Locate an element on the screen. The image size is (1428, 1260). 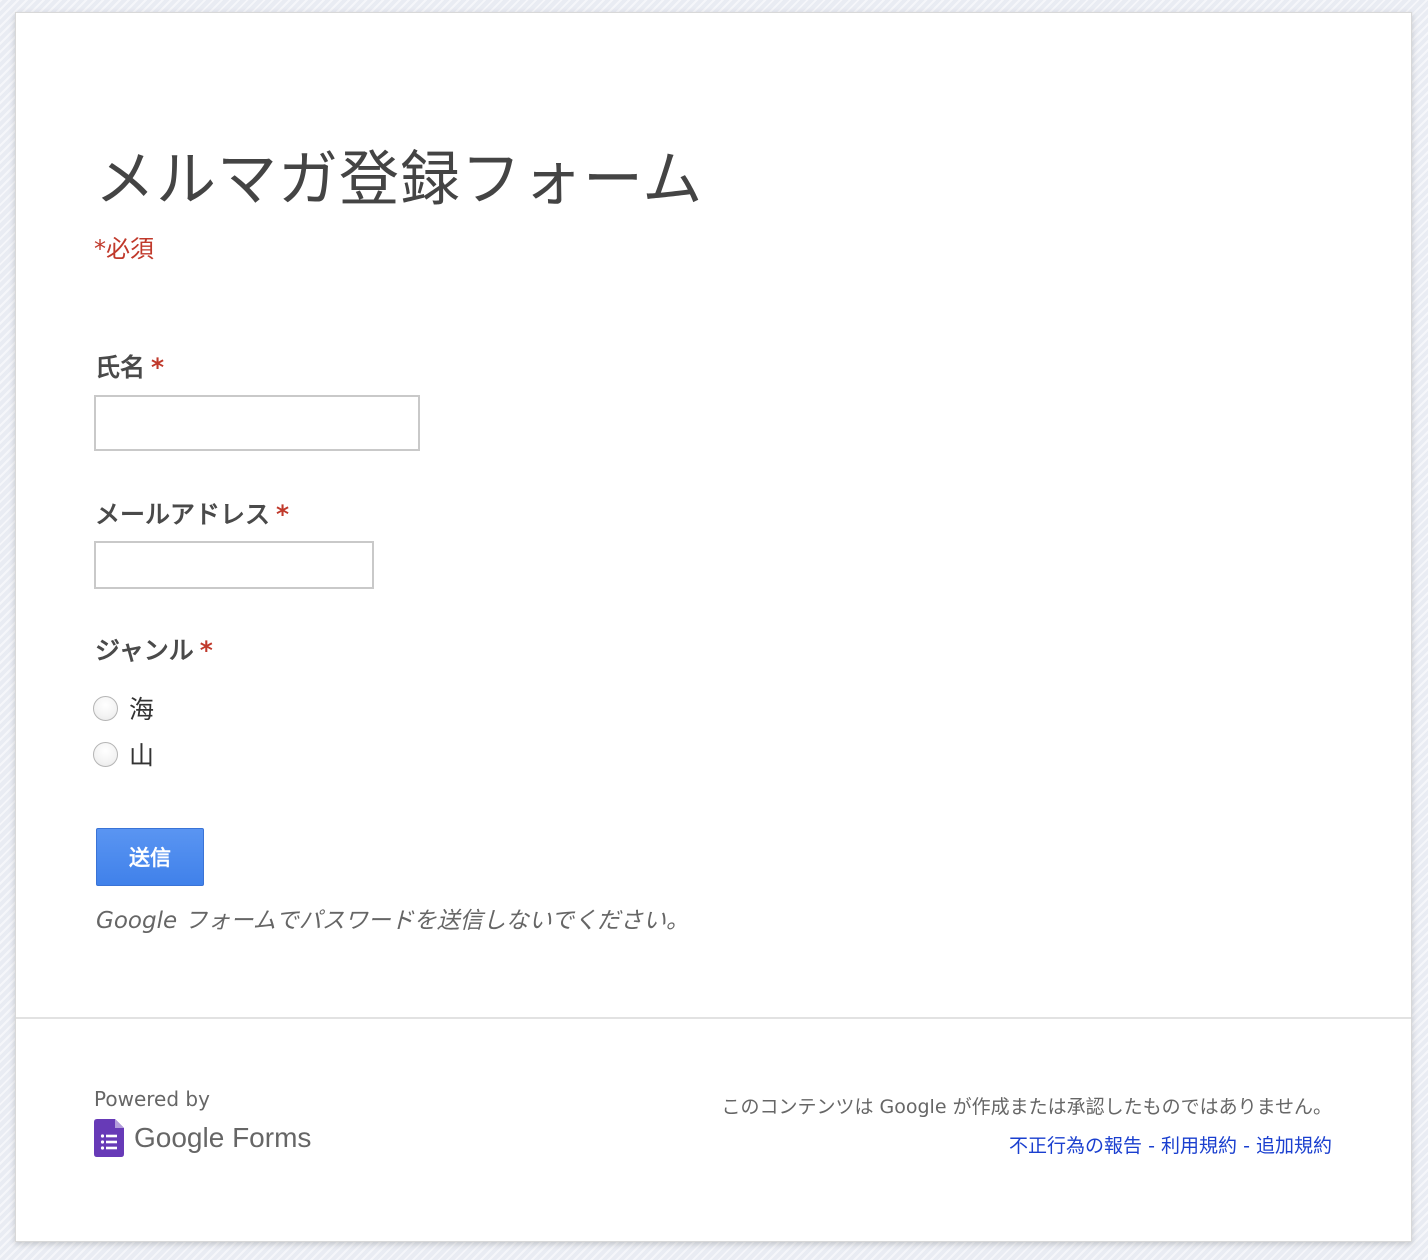
google-forms-icon is located at coordinates (109, 1138).